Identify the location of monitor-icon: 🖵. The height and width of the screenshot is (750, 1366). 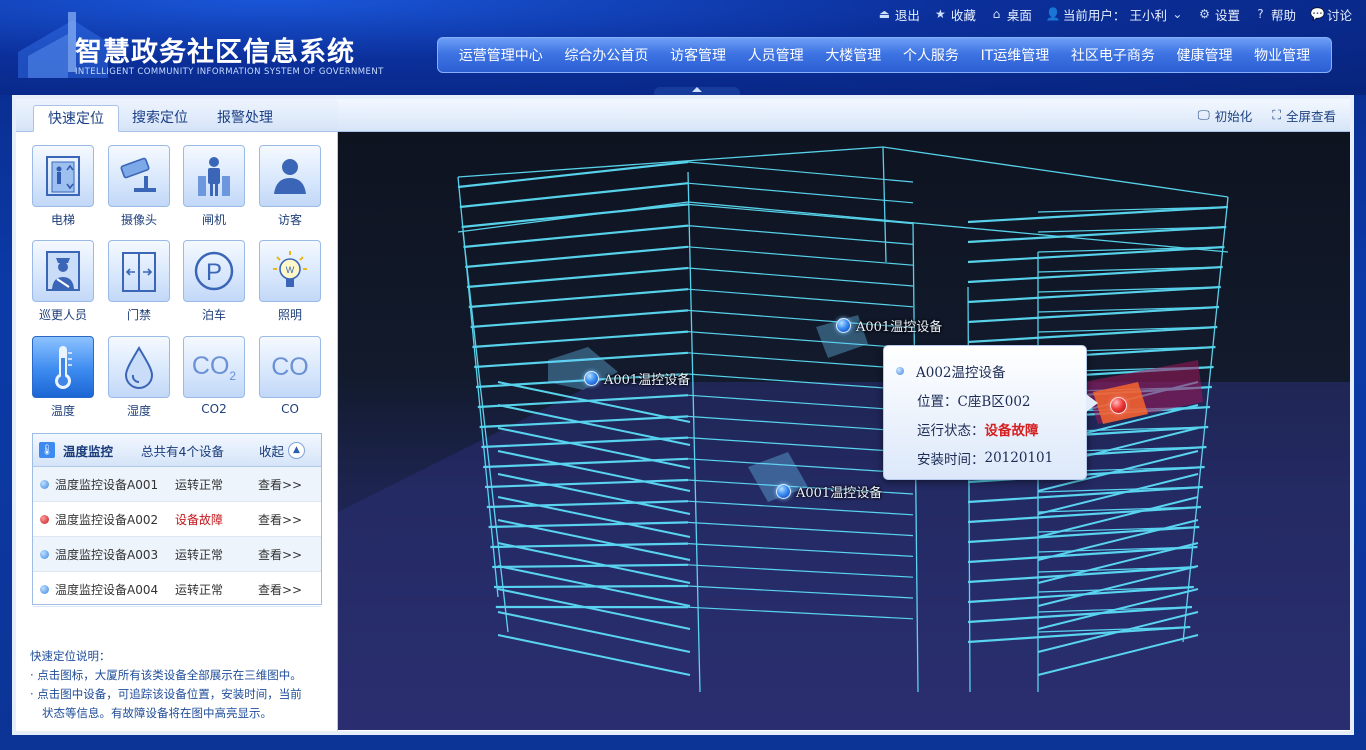
(1203, 114).